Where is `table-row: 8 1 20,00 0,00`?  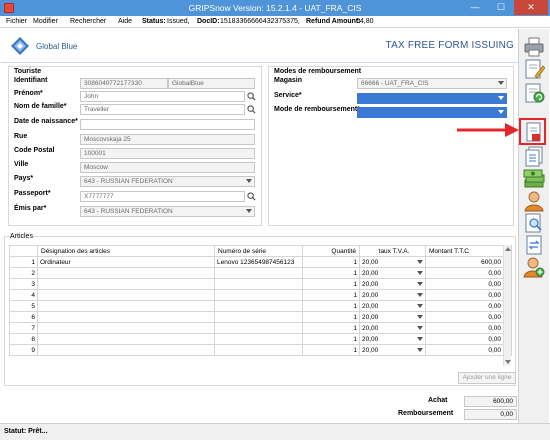 table-row: 8 1 20,00 0,00 is located at coordinates (260, 339).